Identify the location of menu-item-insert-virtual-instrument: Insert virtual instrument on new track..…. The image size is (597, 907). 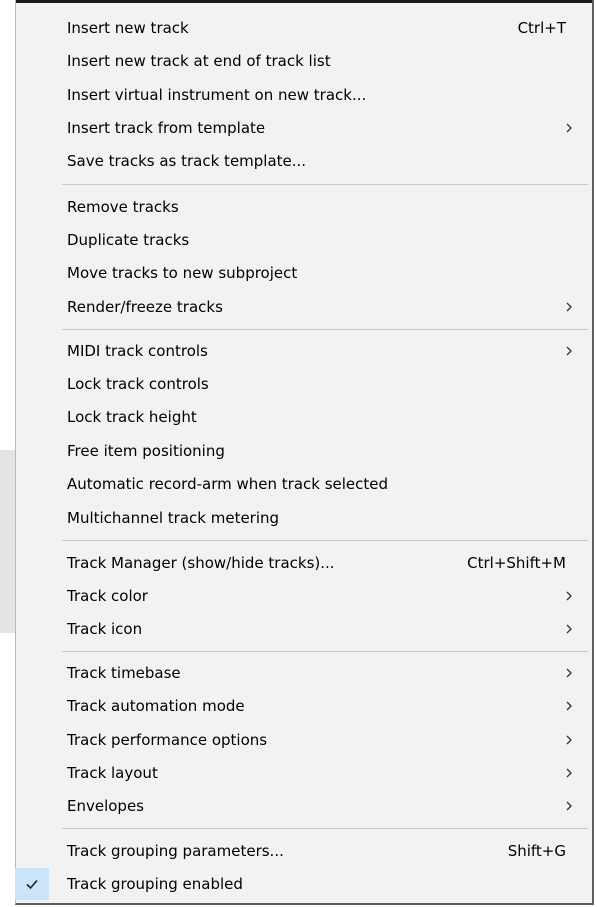
(304, 95).